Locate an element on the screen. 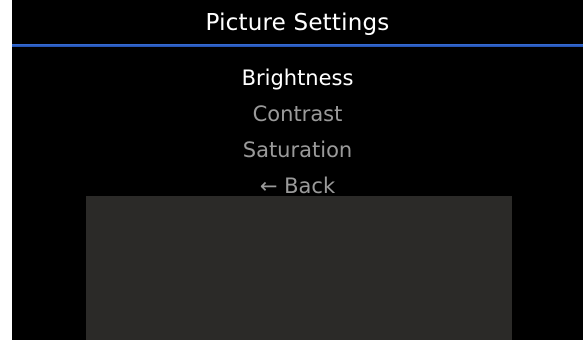 The height and width of the screenshot is (340, 583). menu-item-brightness: Brightness is located at coordinates (298, 78).